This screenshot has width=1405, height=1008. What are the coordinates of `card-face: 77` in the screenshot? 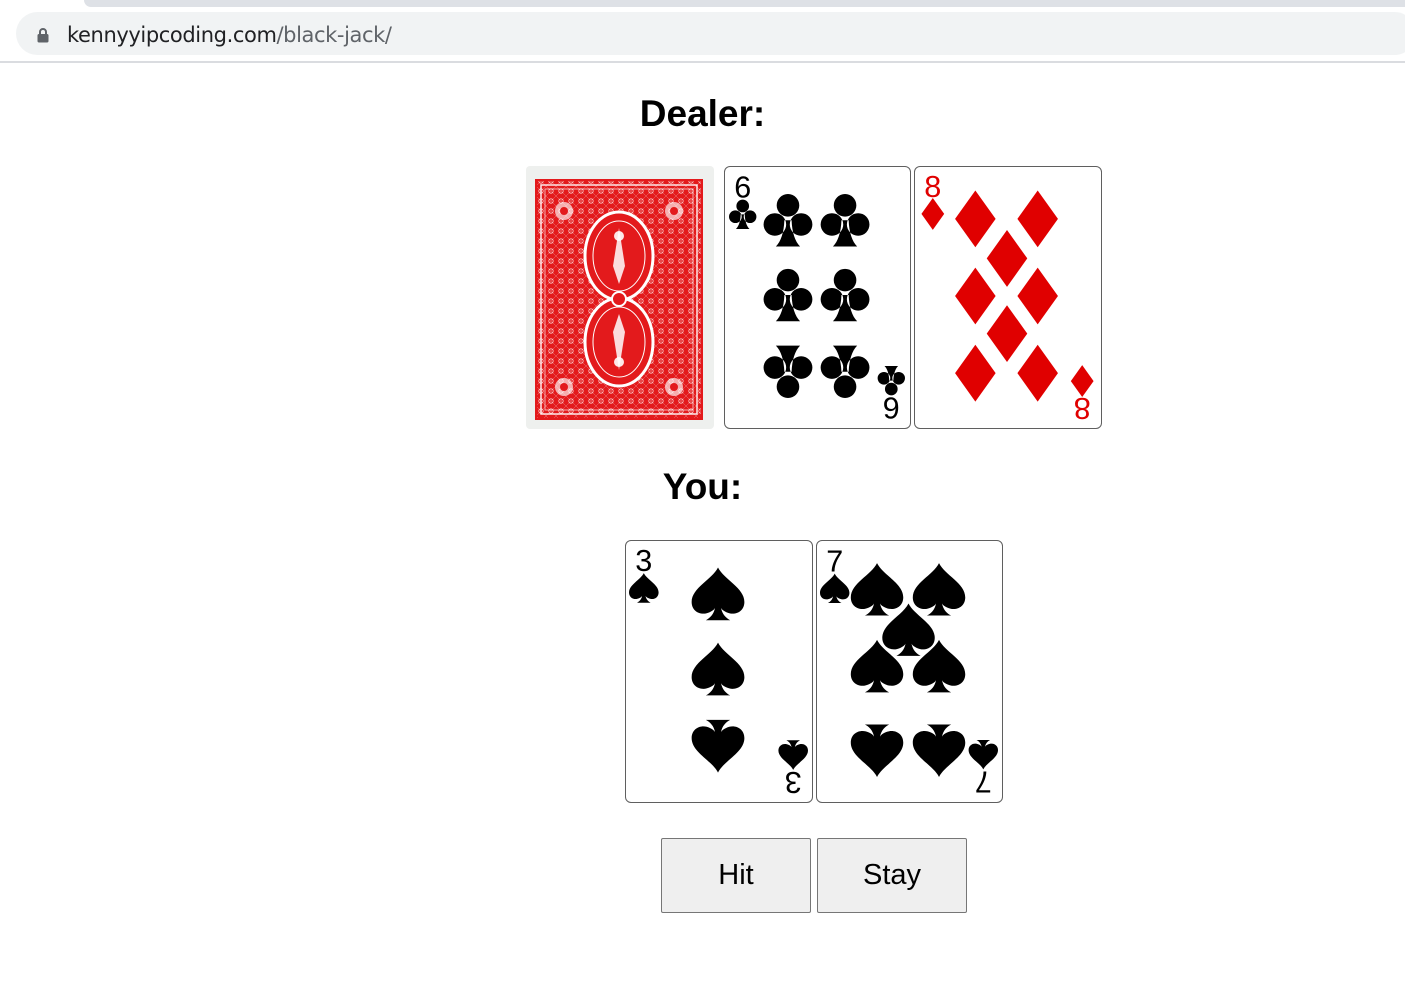 It's located at (909, 671).